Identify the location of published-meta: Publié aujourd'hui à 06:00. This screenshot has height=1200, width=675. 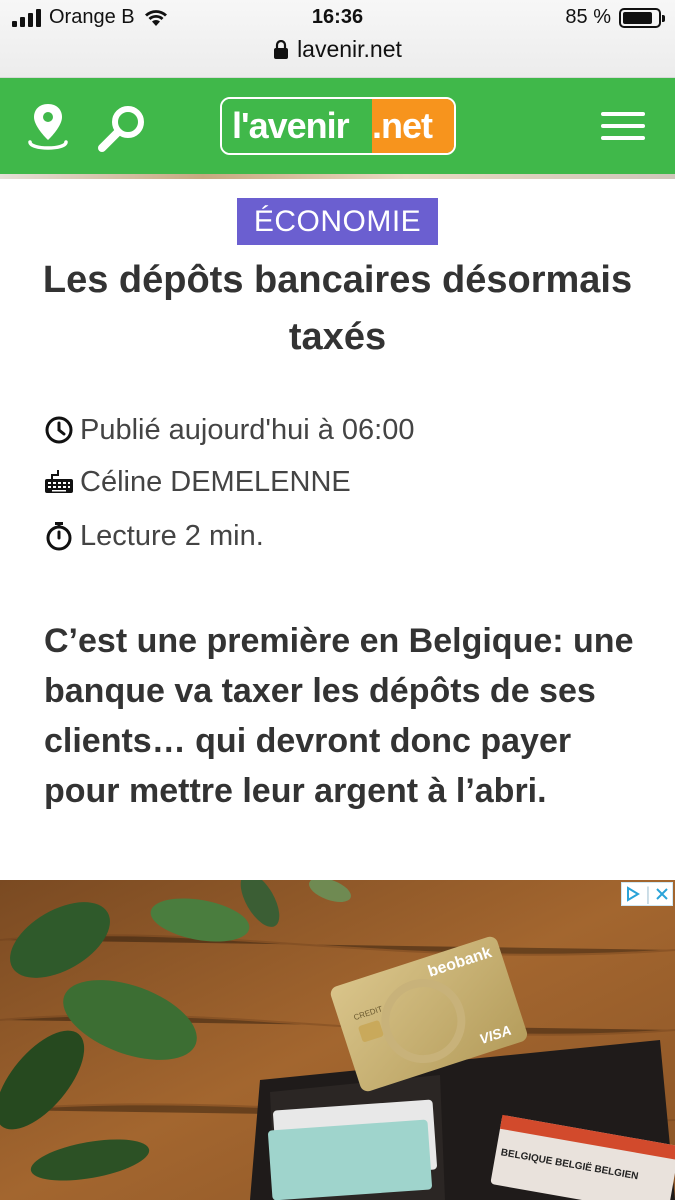
(344, 430).